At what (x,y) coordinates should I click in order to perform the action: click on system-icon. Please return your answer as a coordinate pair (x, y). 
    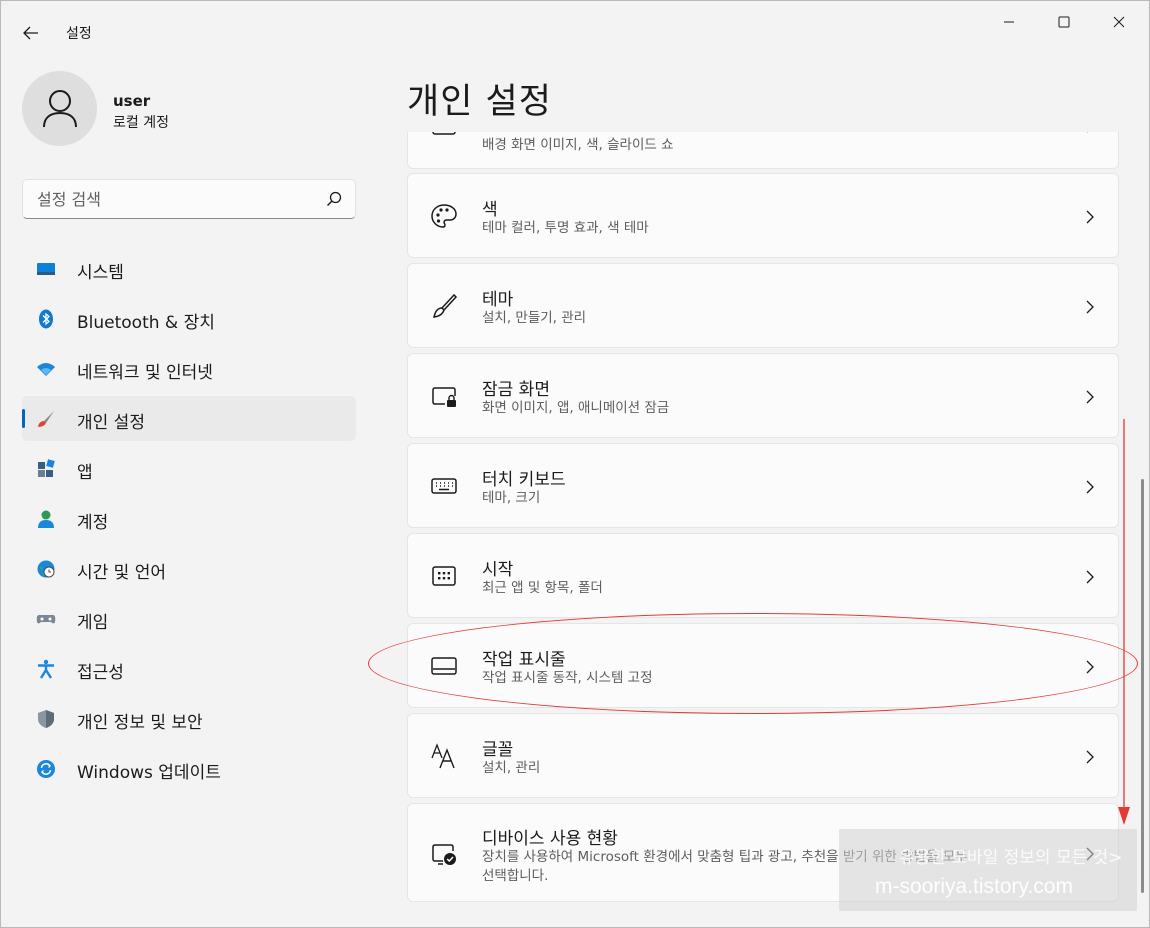
    Looking at the image, I should click on (46, 269).